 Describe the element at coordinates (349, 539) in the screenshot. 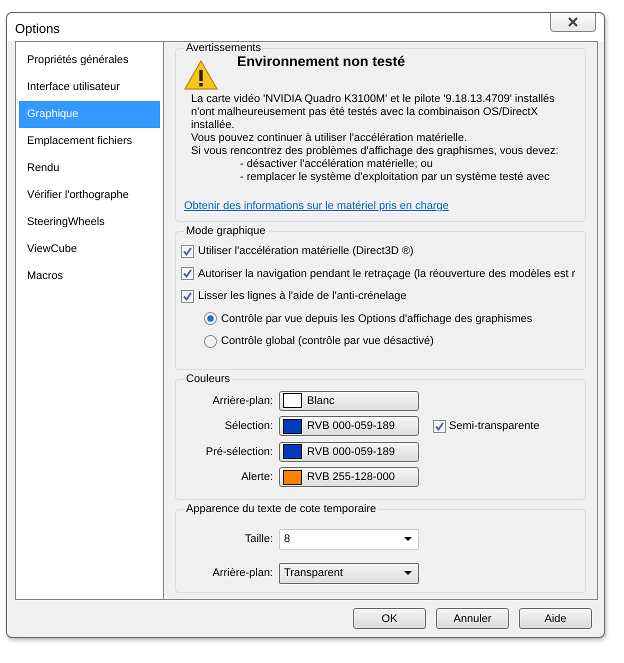

I see `dropdown-field: 8` at that location.